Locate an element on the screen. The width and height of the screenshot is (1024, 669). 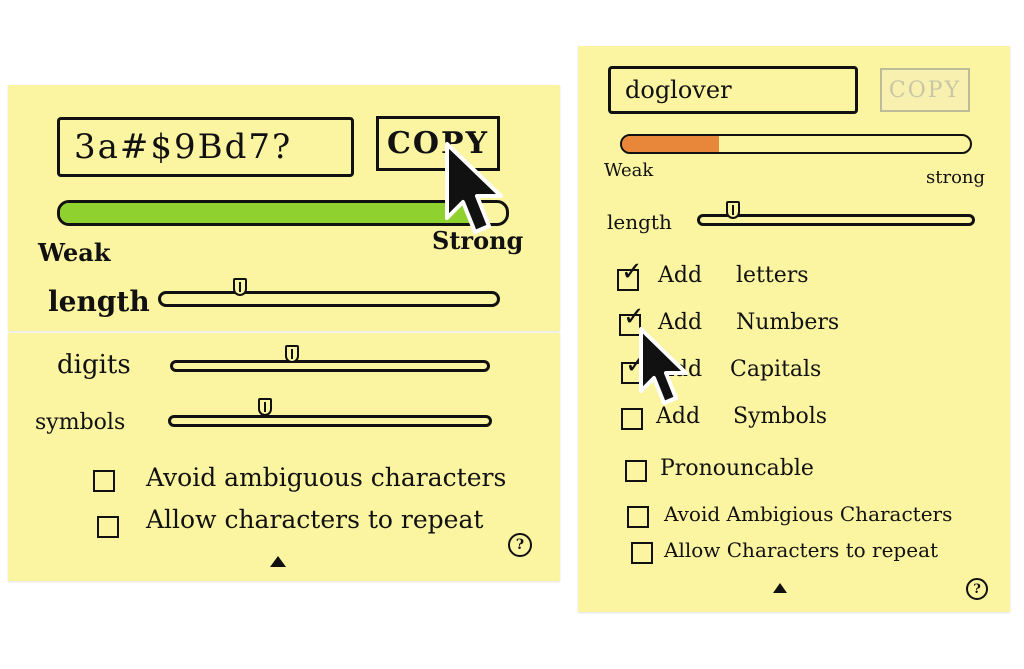
left-allow-repeat-label: Allow characters to repeat is located at coordinates (315, 519).